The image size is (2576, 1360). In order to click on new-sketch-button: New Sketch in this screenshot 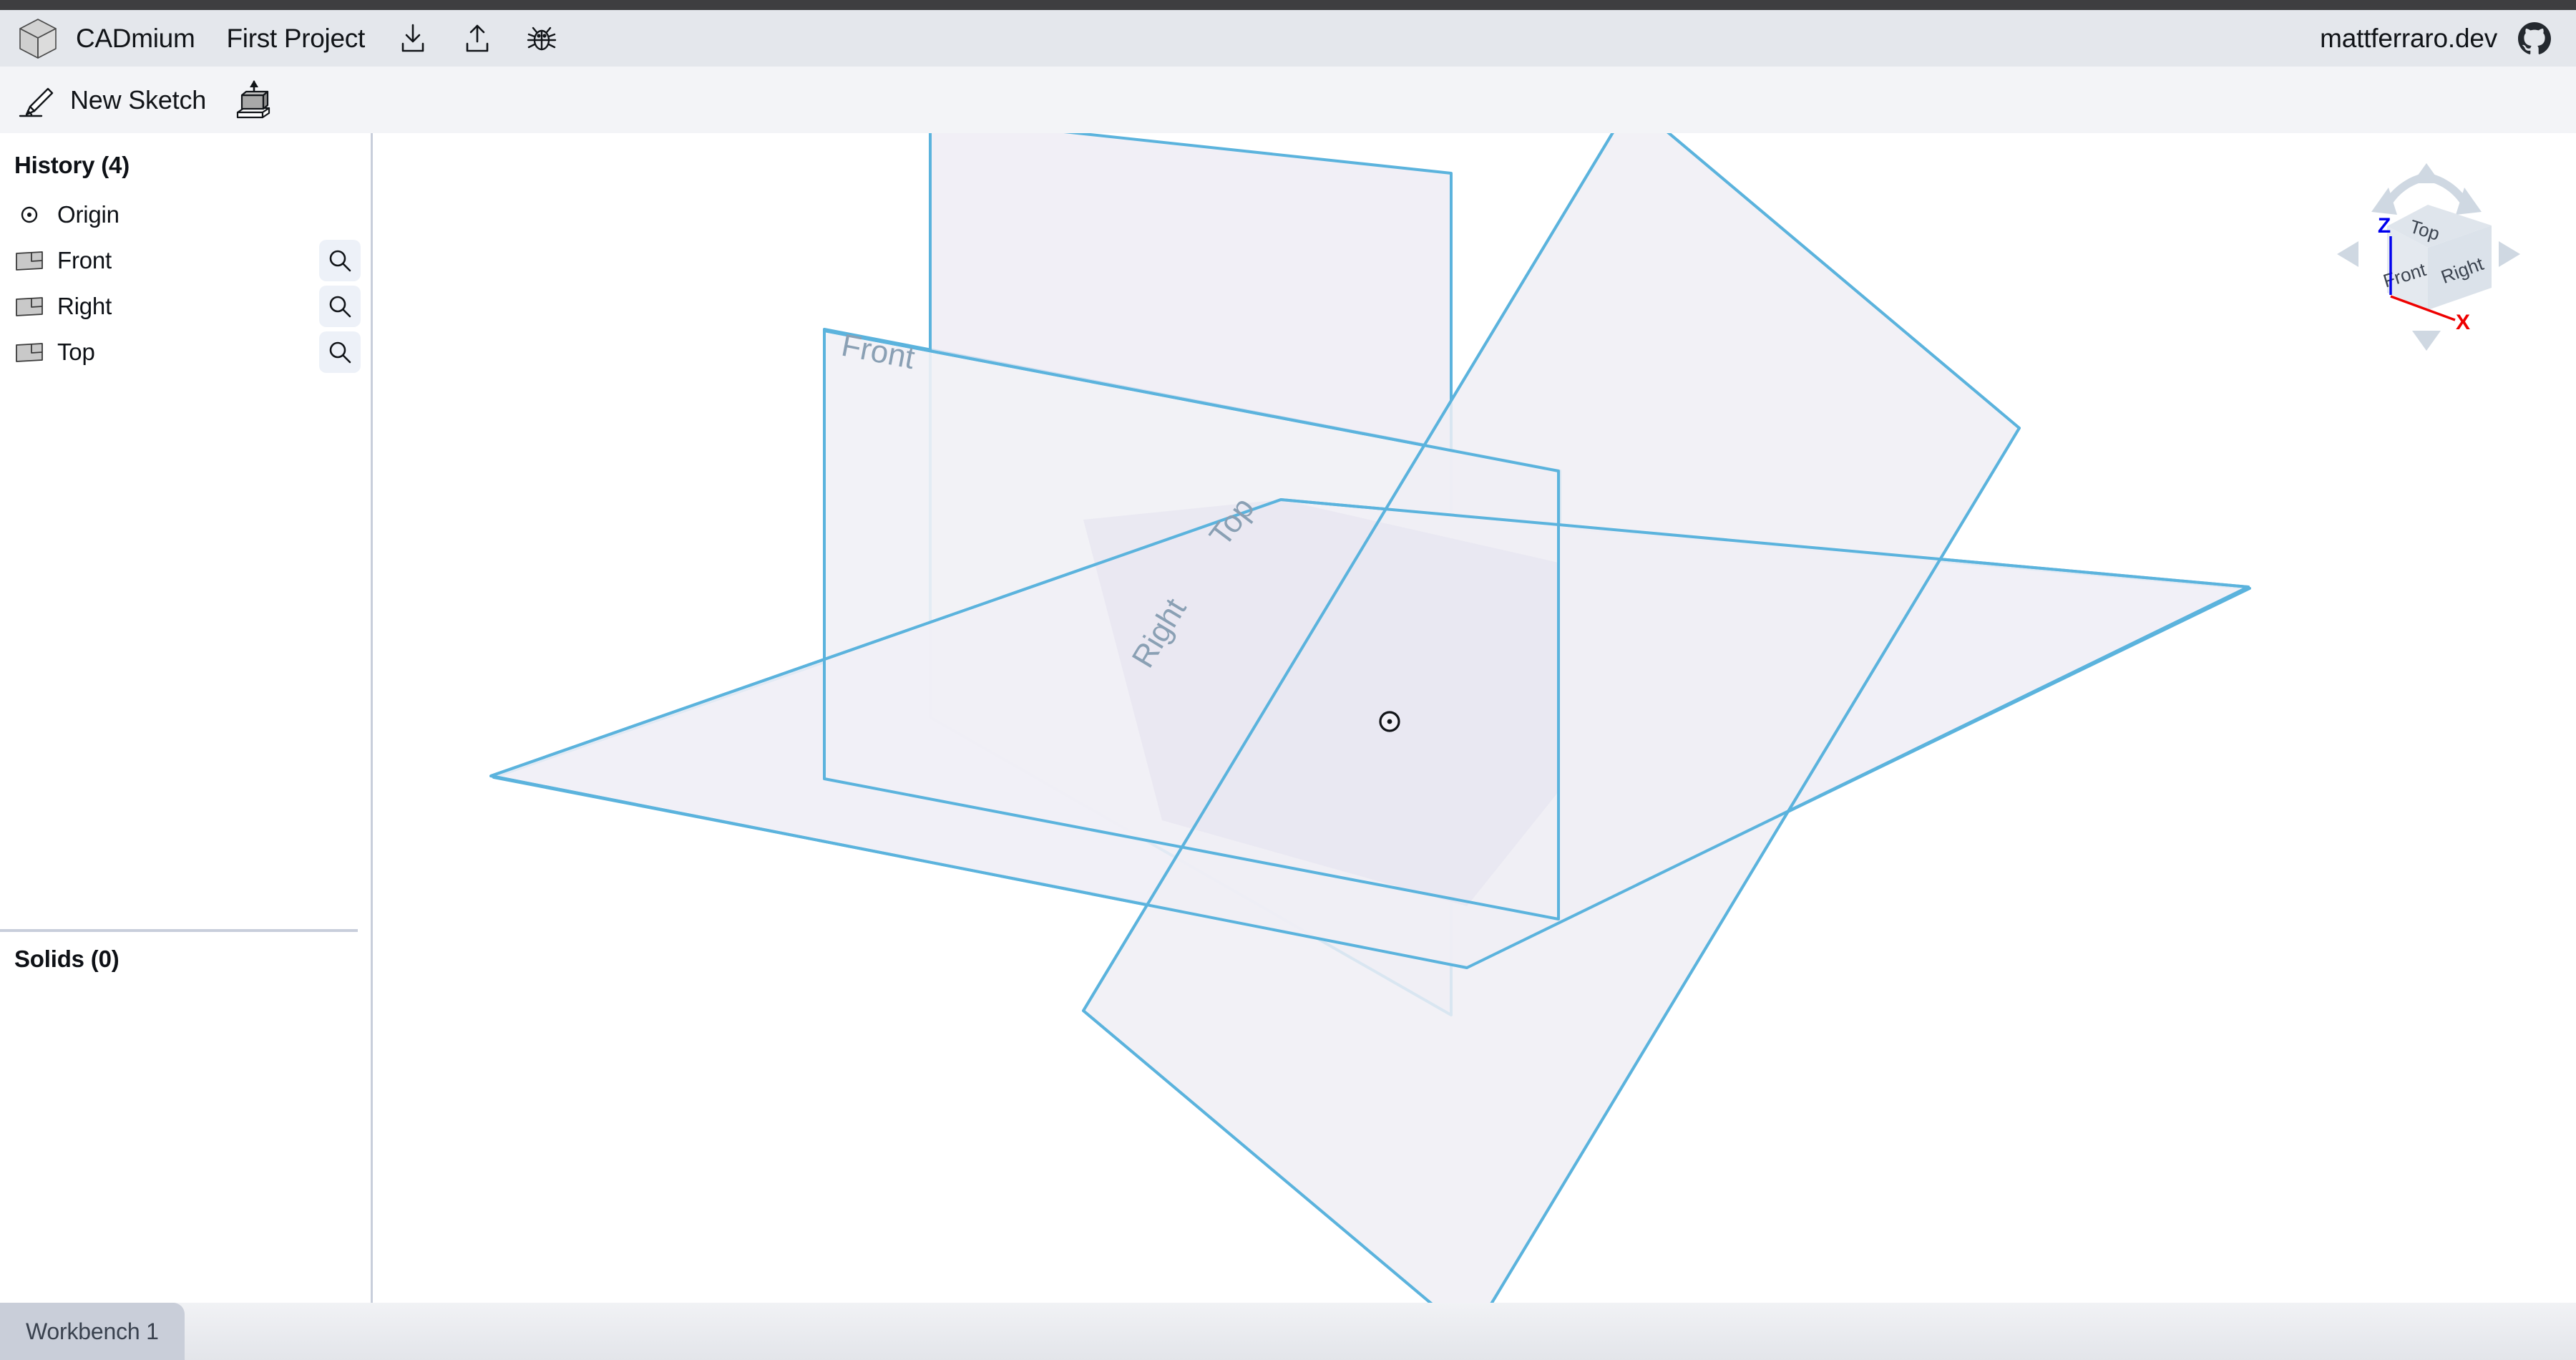, I will do `click(112, 100)`.